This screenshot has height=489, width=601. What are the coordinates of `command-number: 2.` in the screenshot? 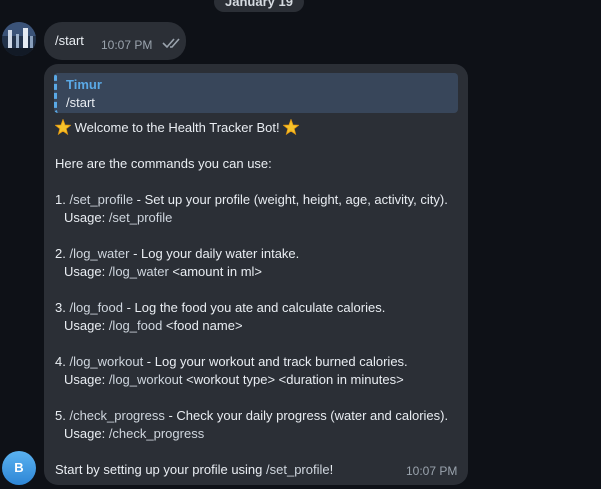 It's located at (60, 253).